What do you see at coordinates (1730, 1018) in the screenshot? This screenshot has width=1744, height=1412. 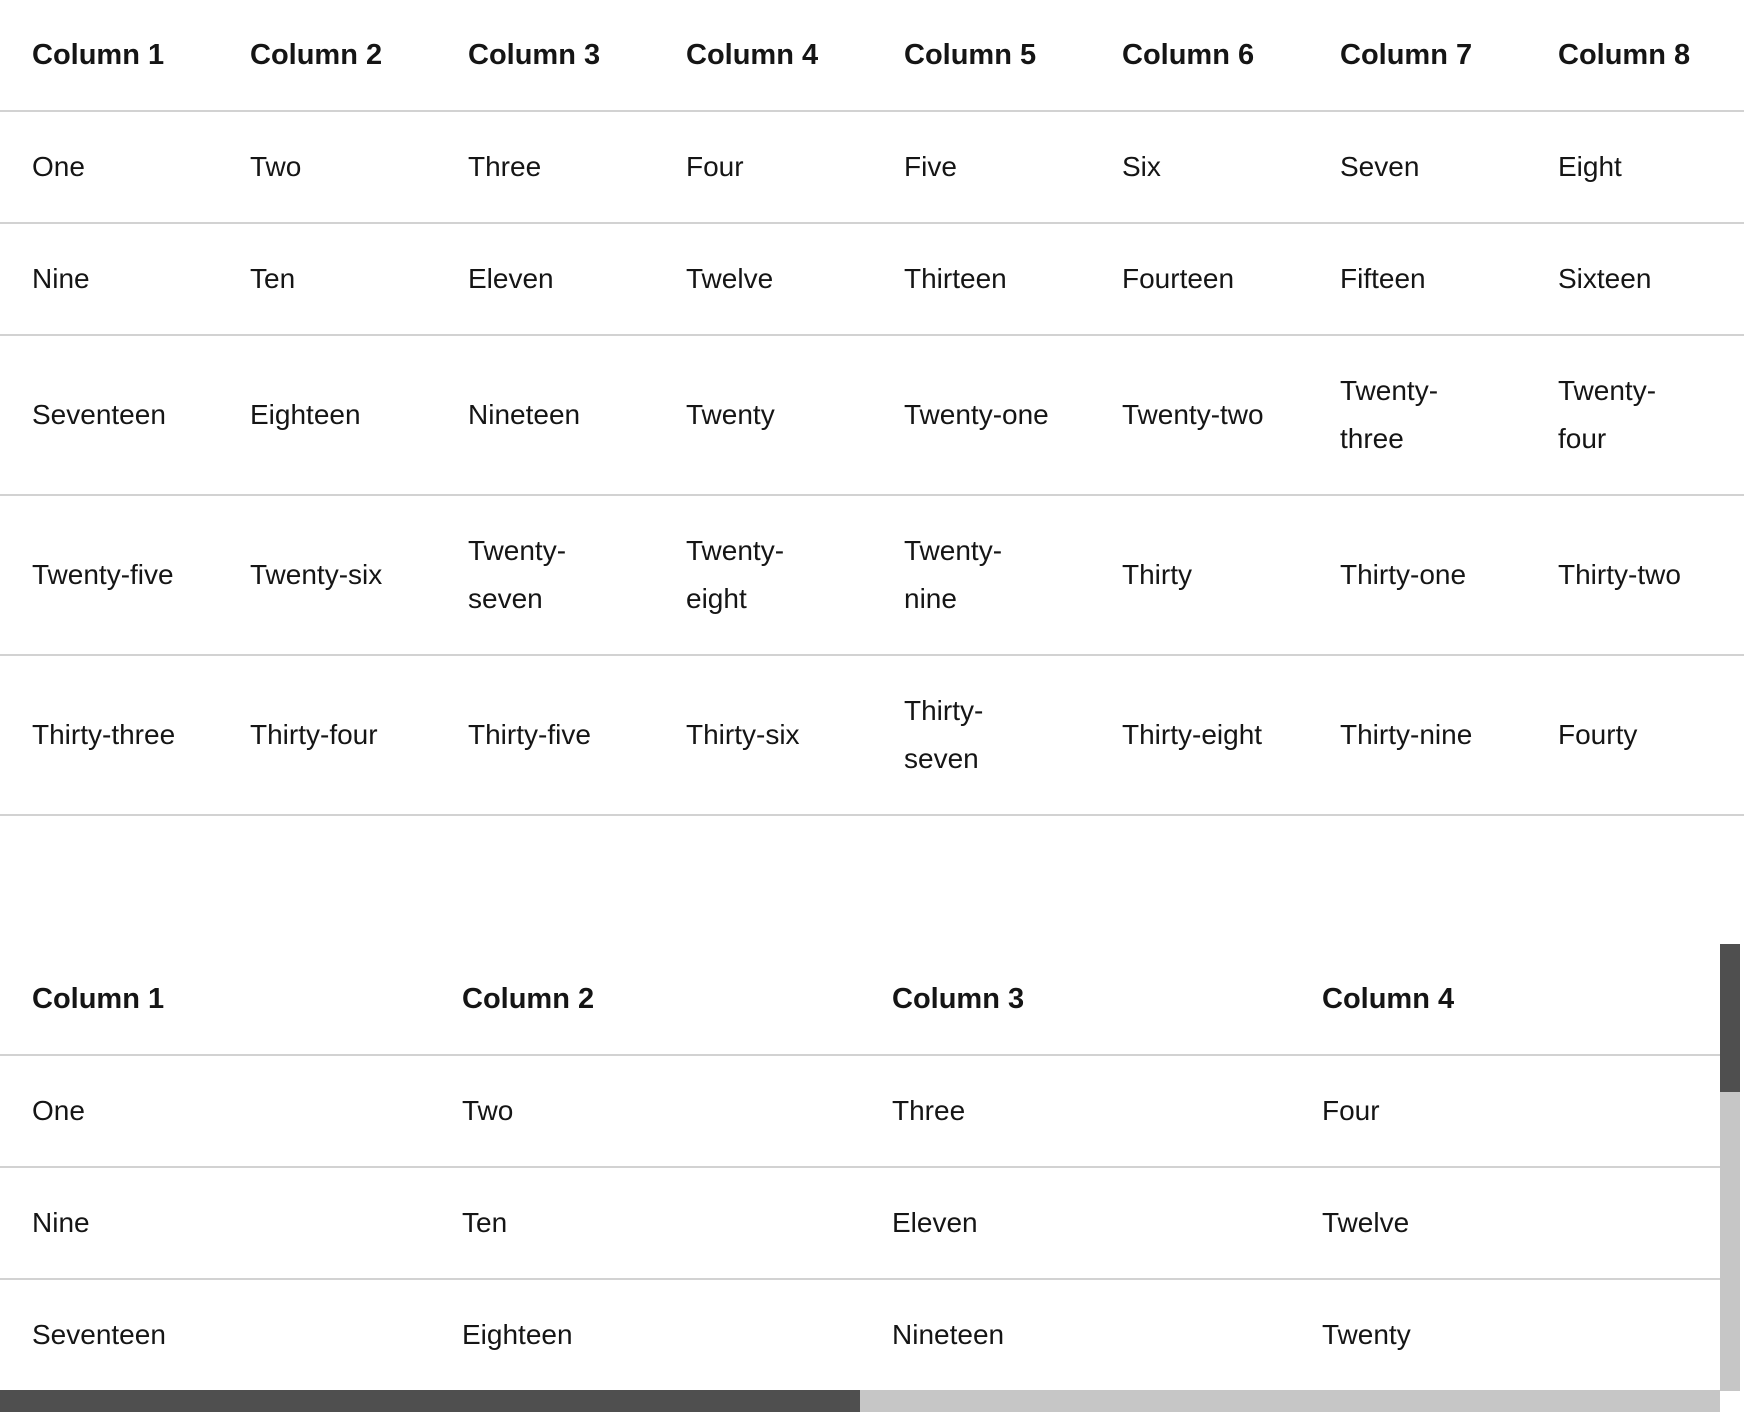 I see `vertical-scrollbar-thumb` at bounding box center [1730, 1018].